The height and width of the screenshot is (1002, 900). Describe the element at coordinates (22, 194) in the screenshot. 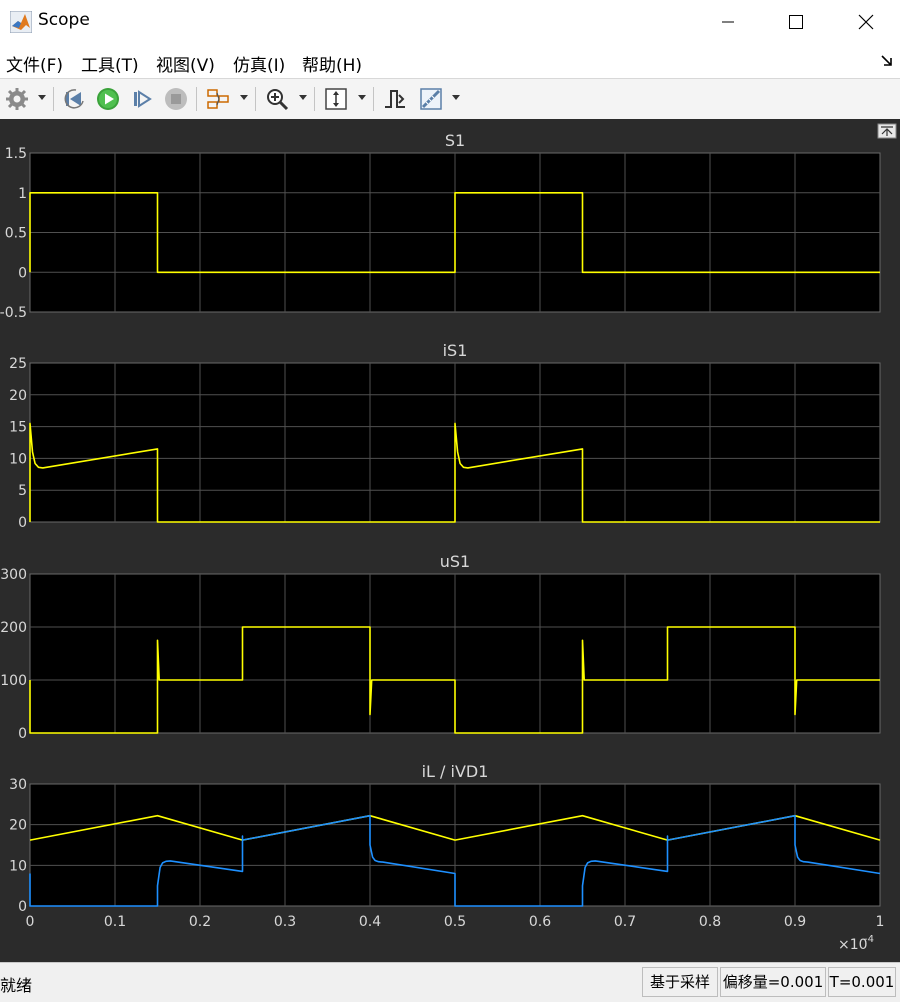

I see `y-tick-label: 1` at that location.